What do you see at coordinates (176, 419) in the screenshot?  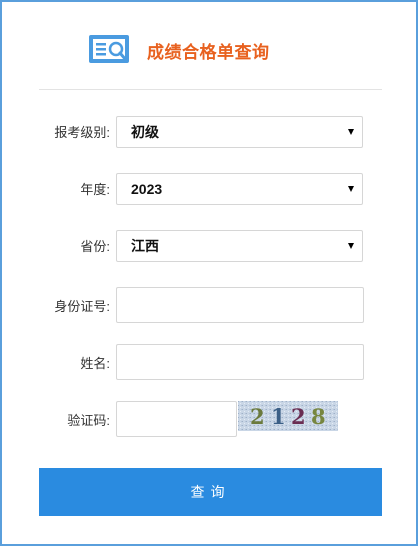 I see `captcha-field` at bounding box center [176, 419].